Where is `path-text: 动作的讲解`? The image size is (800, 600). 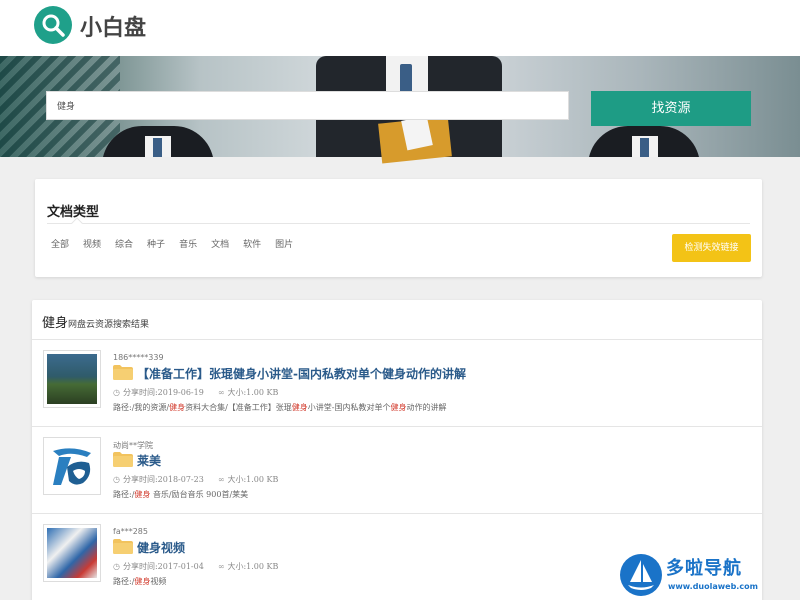 path-text: 动作的讲解 is located at coordinates (426, 407).